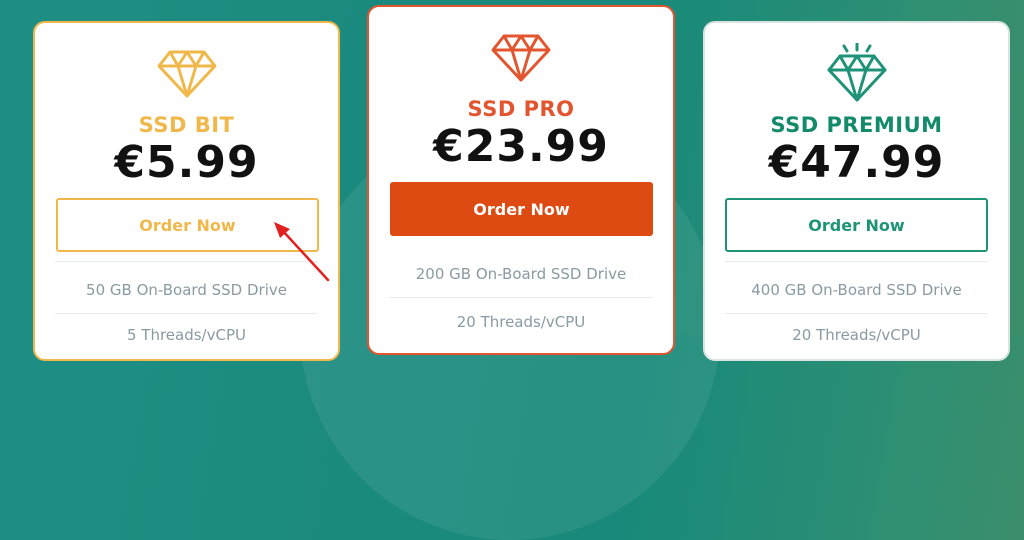 This screenshot has width=1024, height=540. Describe the element at coordinates (521, 274) in the screenshot. I see `feature-storage: 200 GB On-Board SSD Drive` at that location.